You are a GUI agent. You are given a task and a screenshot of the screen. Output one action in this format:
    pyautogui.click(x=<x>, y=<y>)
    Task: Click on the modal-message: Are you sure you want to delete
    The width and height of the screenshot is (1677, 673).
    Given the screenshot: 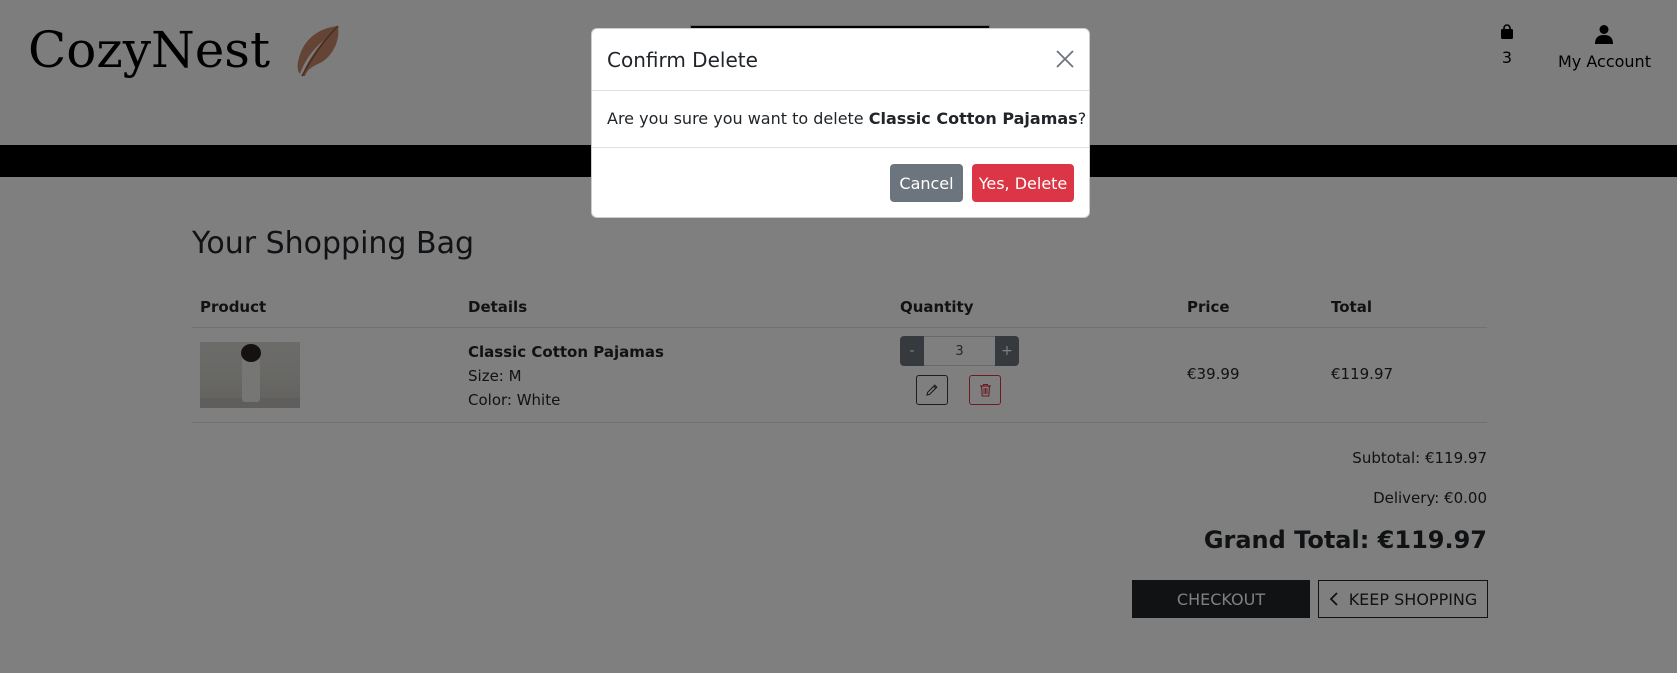 What is the action you would take?
    pyautogui.click(x=738, y=118)
    